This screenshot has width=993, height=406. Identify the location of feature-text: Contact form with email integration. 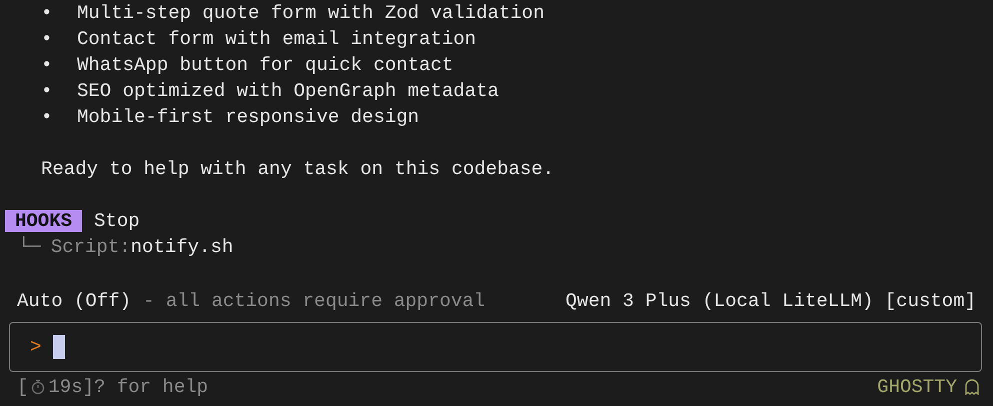
(276, 39).